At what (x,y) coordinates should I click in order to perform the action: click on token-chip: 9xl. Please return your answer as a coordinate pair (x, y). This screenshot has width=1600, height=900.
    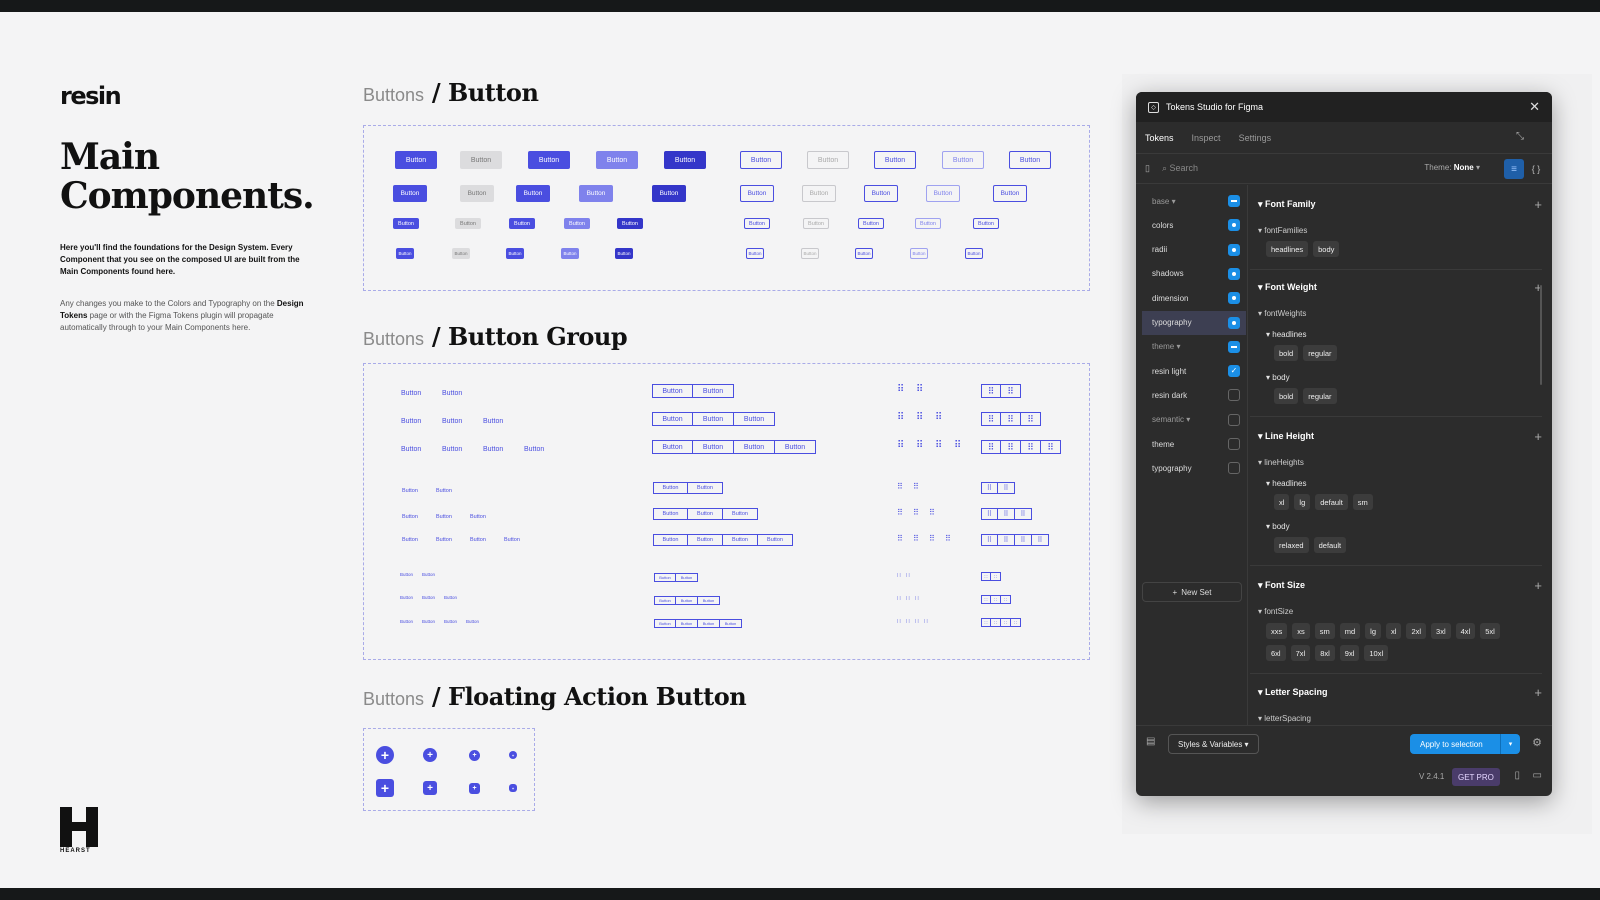
    Looking at the image, I should click on (1349, 653).